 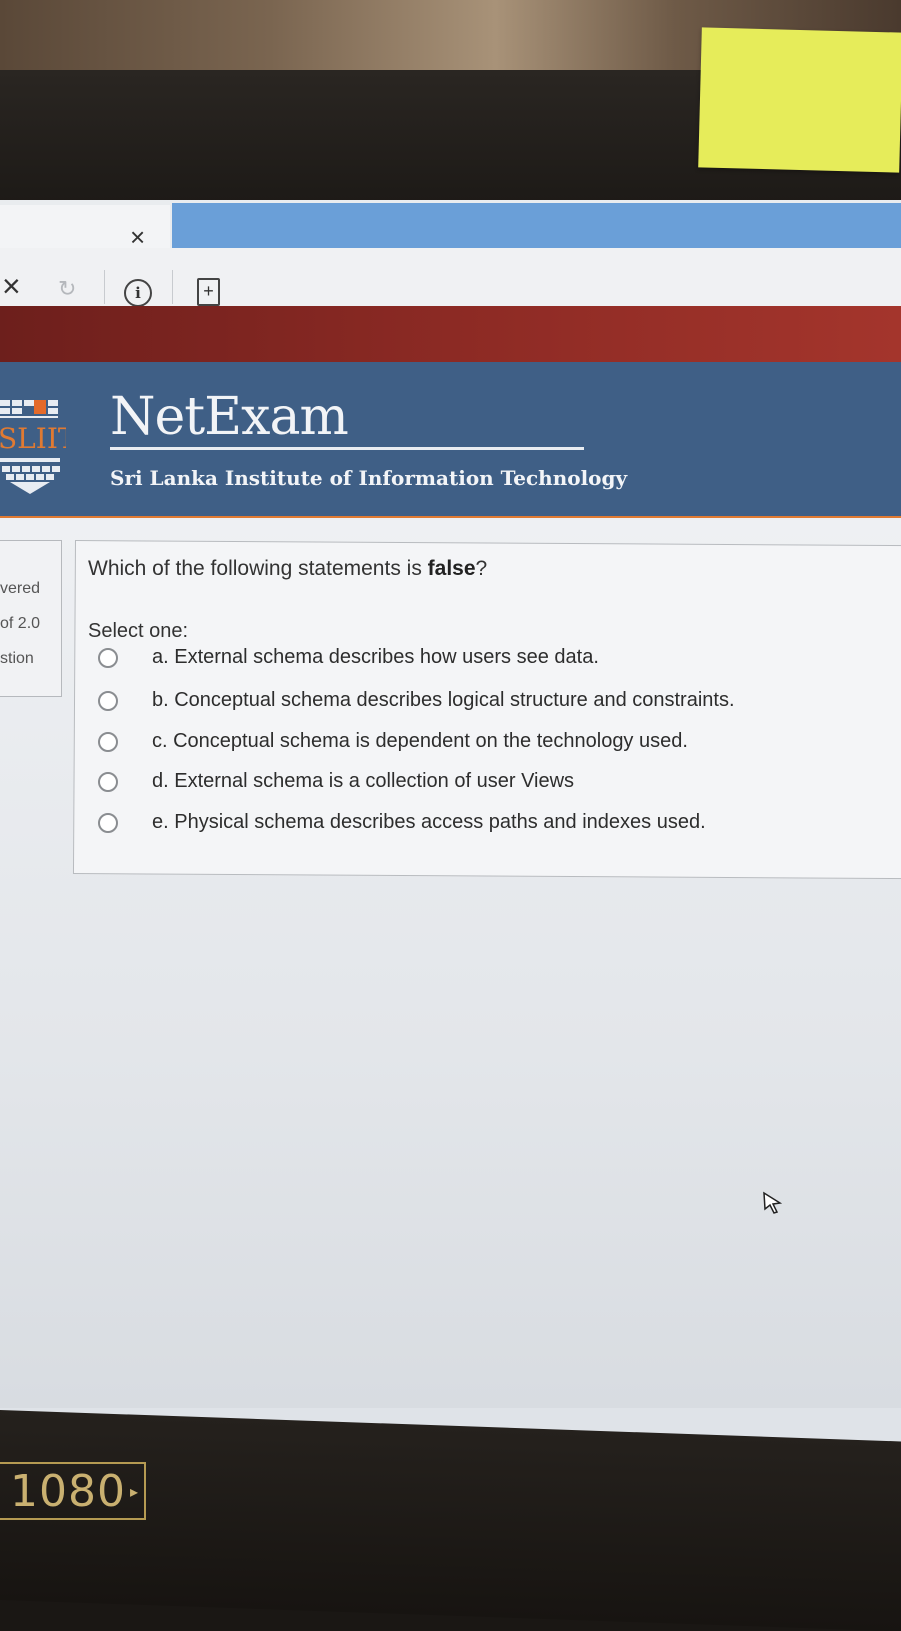 What do you see at coordinates (536, 226) in the screenshot?
I see `new-tab-area` at bounding box center [536, 226].